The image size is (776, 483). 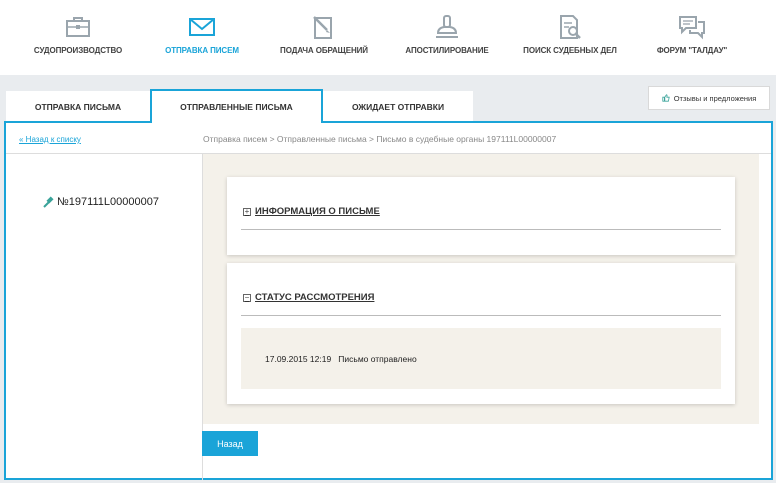 I want to click on document-pen-icon, so click(x=322, y=27).